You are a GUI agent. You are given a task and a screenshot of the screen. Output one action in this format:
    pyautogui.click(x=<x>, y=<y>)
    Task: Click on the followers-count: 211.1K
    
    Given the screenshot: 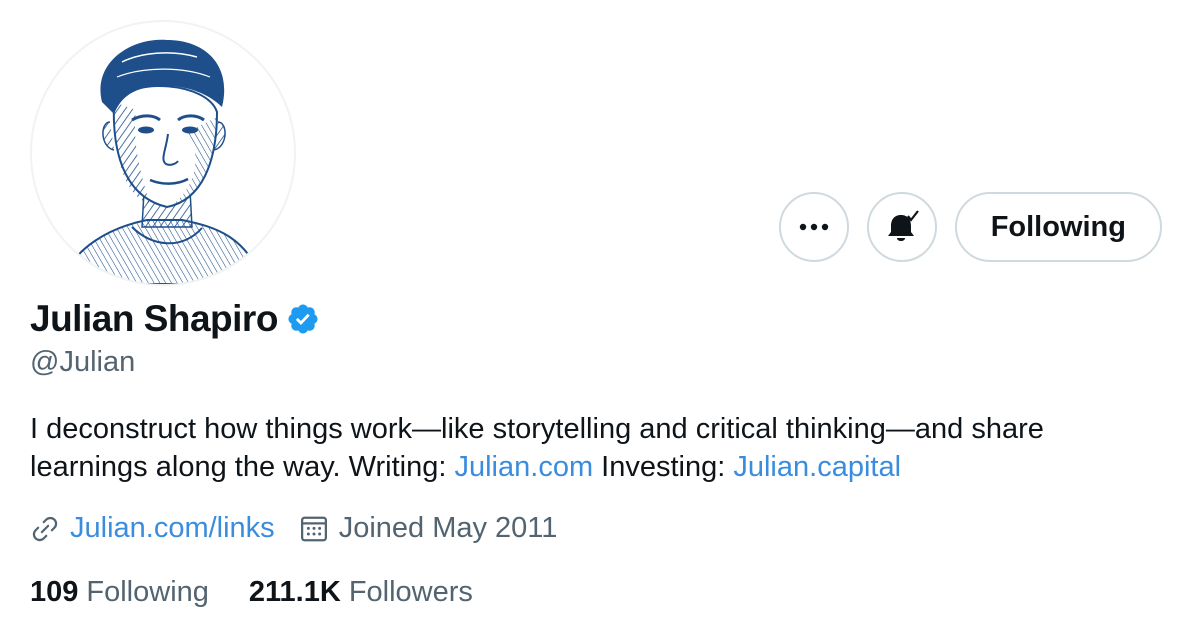 What is the action you would take?
    pyautogui.click(x=294, y=592)
    